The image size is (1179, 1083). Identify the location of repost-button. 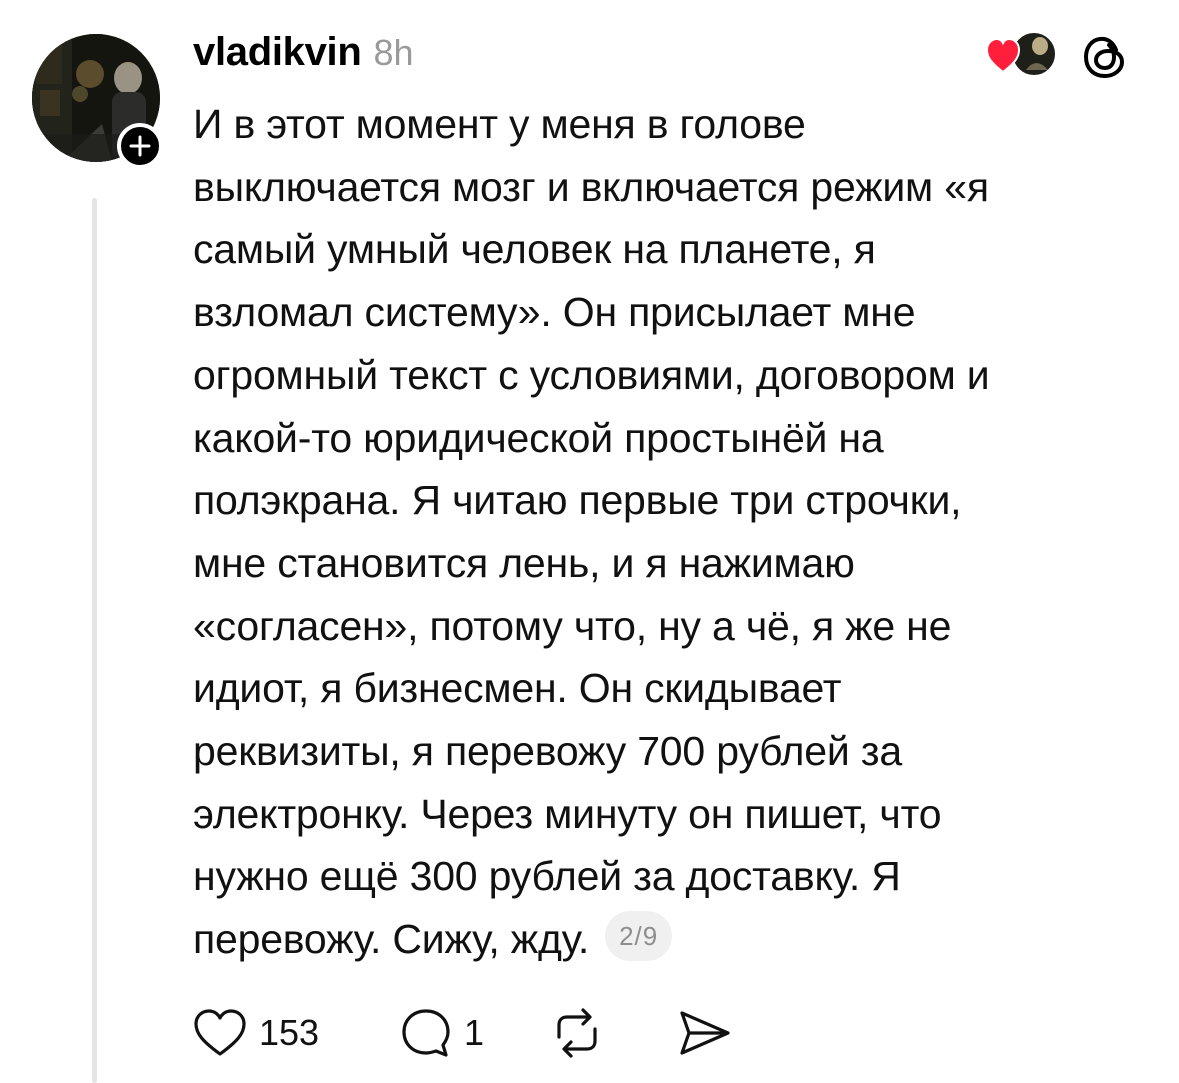
(577, 1033).